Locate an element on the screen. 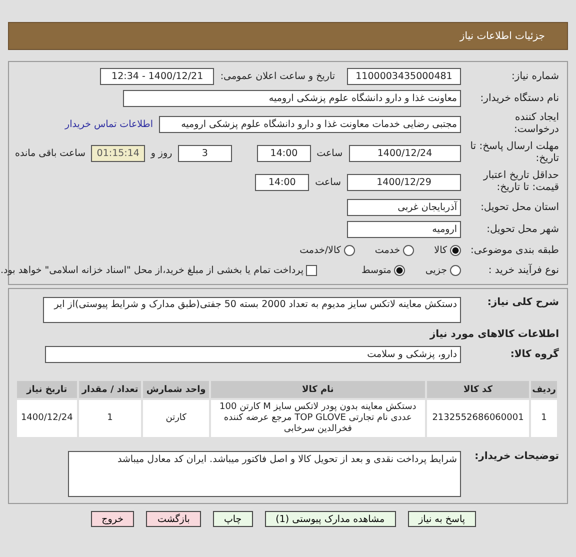 This screenshot has width=576, height=557. validity-date-field: 1400/12/29 is located at coordinates (404, 182).